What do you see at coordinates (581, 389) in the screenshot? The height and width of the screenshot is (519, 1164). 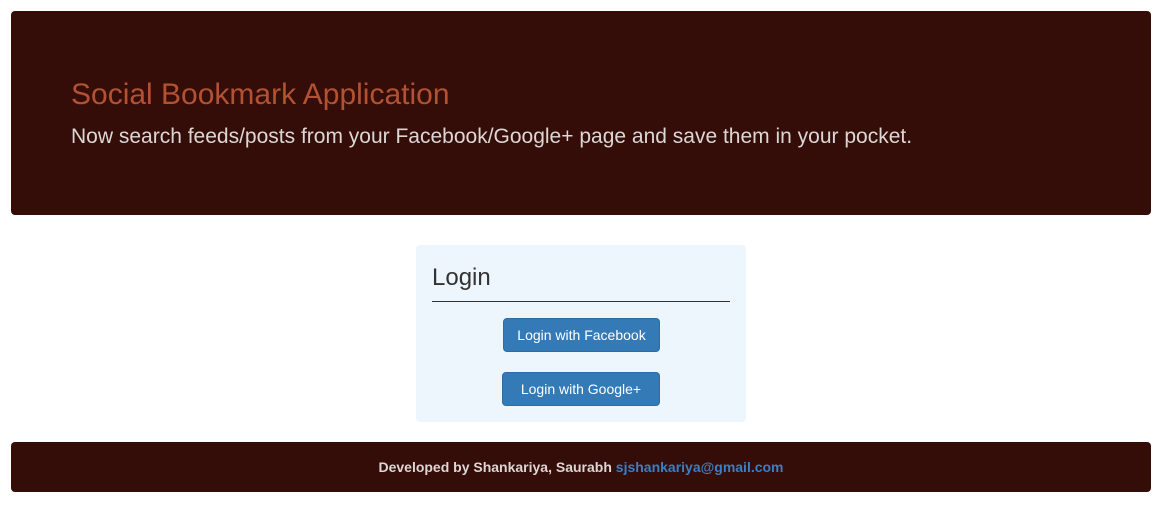 I see `login-google-button: Login with Google+` at bounding box center [581, 389].